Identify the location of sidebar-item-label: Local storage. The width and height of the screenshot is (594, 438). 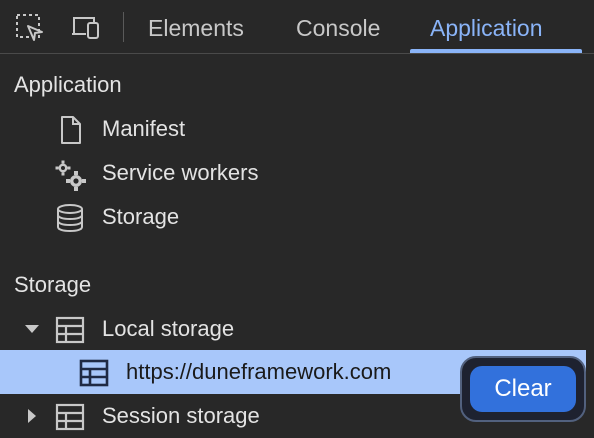
(168, 328).